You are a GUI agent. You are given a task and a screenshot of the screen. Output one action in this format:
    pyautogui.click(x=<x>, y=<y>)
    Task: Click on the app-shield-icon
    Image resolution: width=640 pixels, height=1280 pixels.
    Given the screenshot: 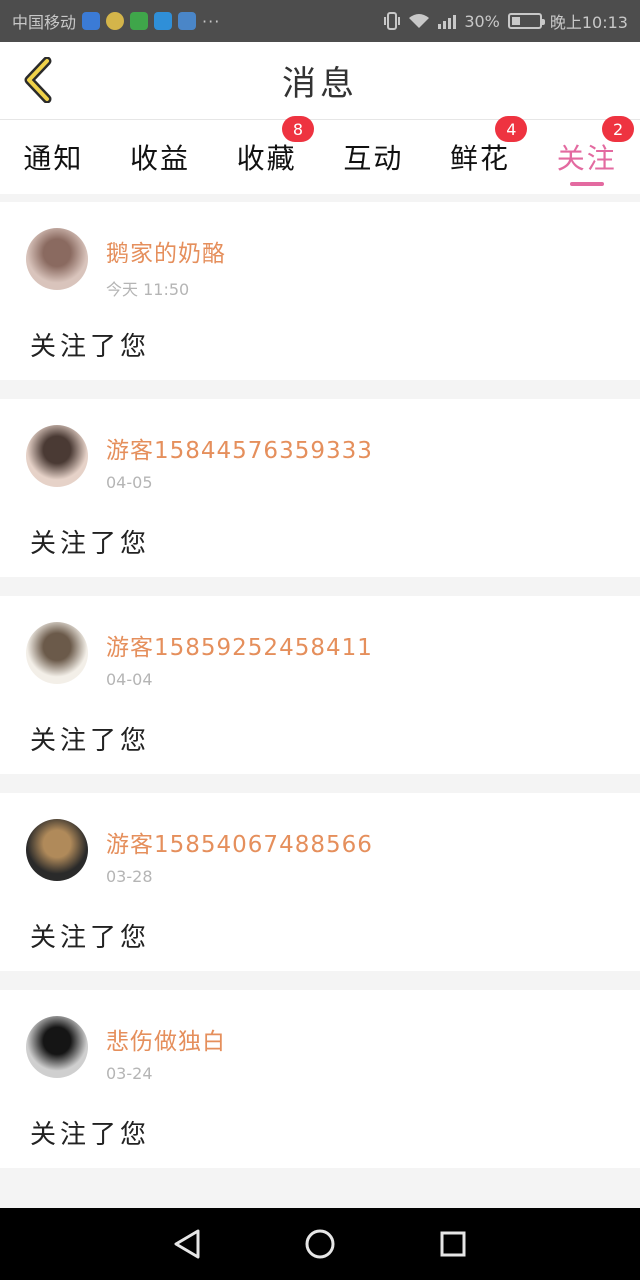 What is the action you would take?
    pyautogui.click(x=91, y=21)
    